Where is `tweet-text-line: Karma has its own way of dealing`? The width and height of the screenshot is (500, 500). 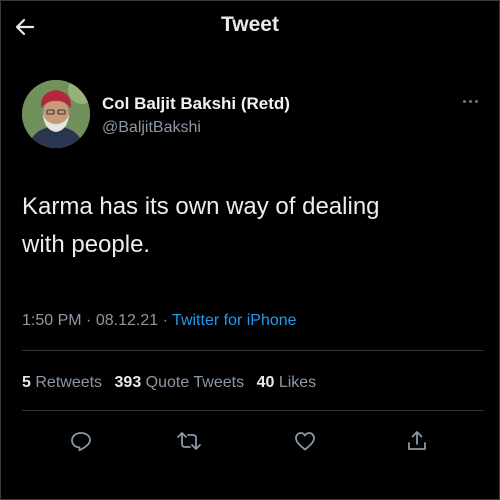 tweet-text-line: Karma has its own way of dealing is located at coordinates (201, 206).